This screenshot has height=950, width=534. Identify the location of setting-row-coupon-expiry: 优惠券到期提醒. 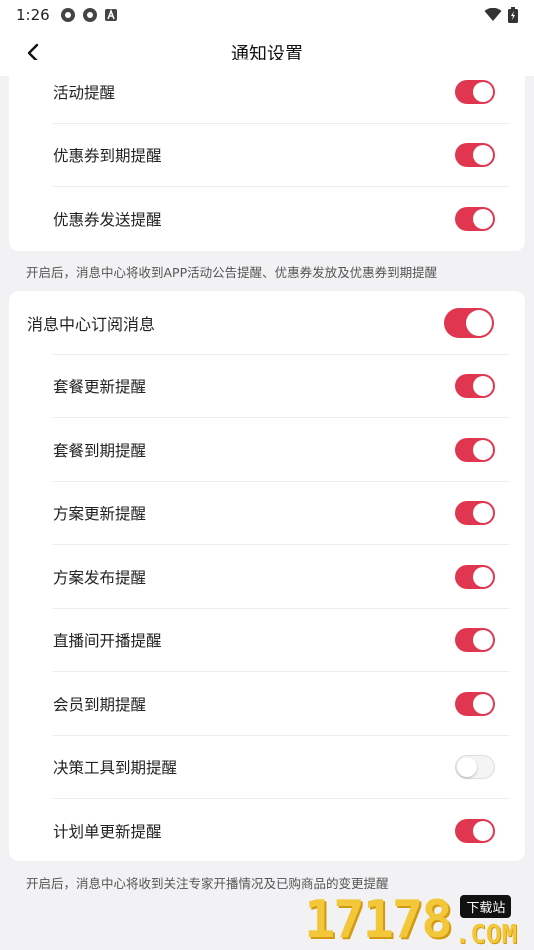
(267, 155).